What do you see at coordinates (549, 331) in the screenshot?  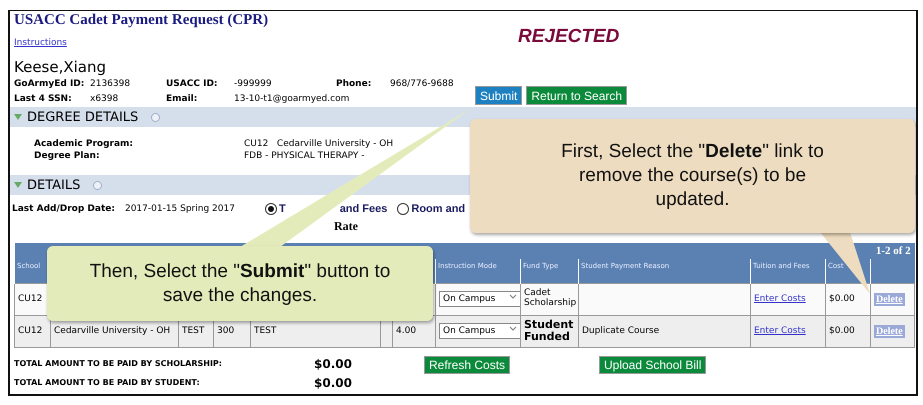 I see `table-cell: Student Funded` at bounding box center [549, 331].